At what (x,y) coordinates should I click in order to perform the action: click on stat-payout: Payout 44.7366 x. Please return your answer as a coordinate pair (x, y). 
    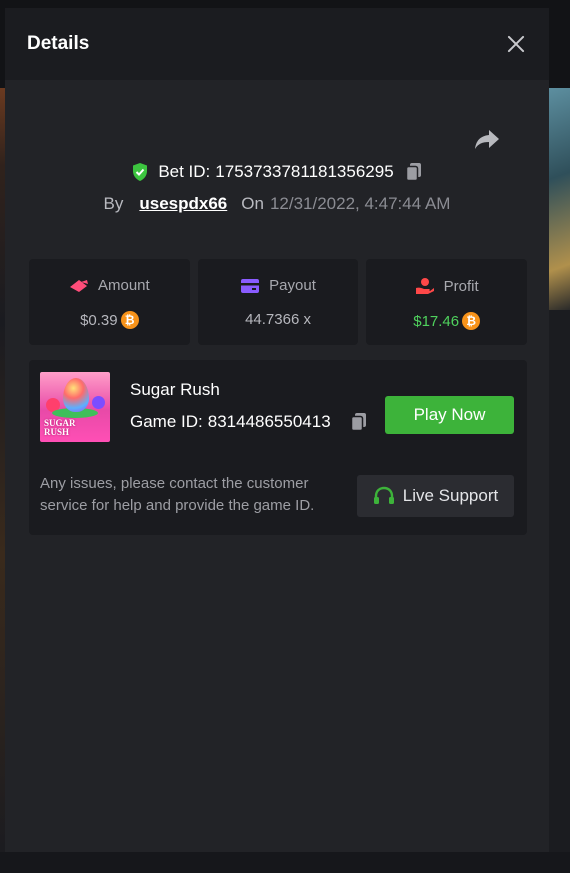
    Looking at the image, I should click on (278, 302).